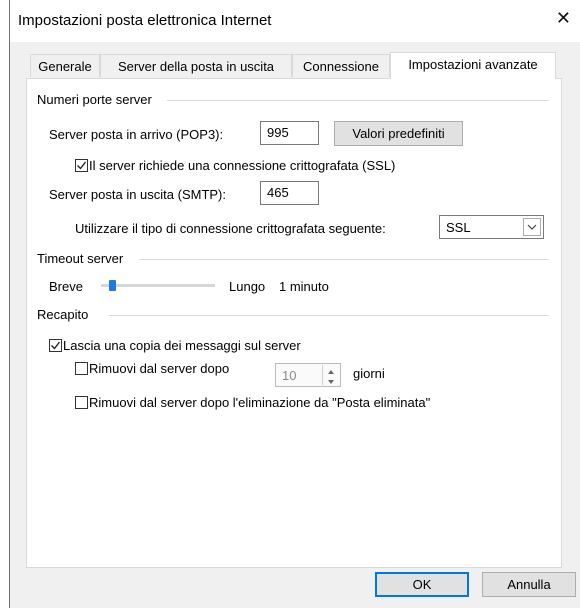  What do you see at coordinates (422, 584) in the screenshot?
I see `ok-button: OK` at bounding box center [422, 584].